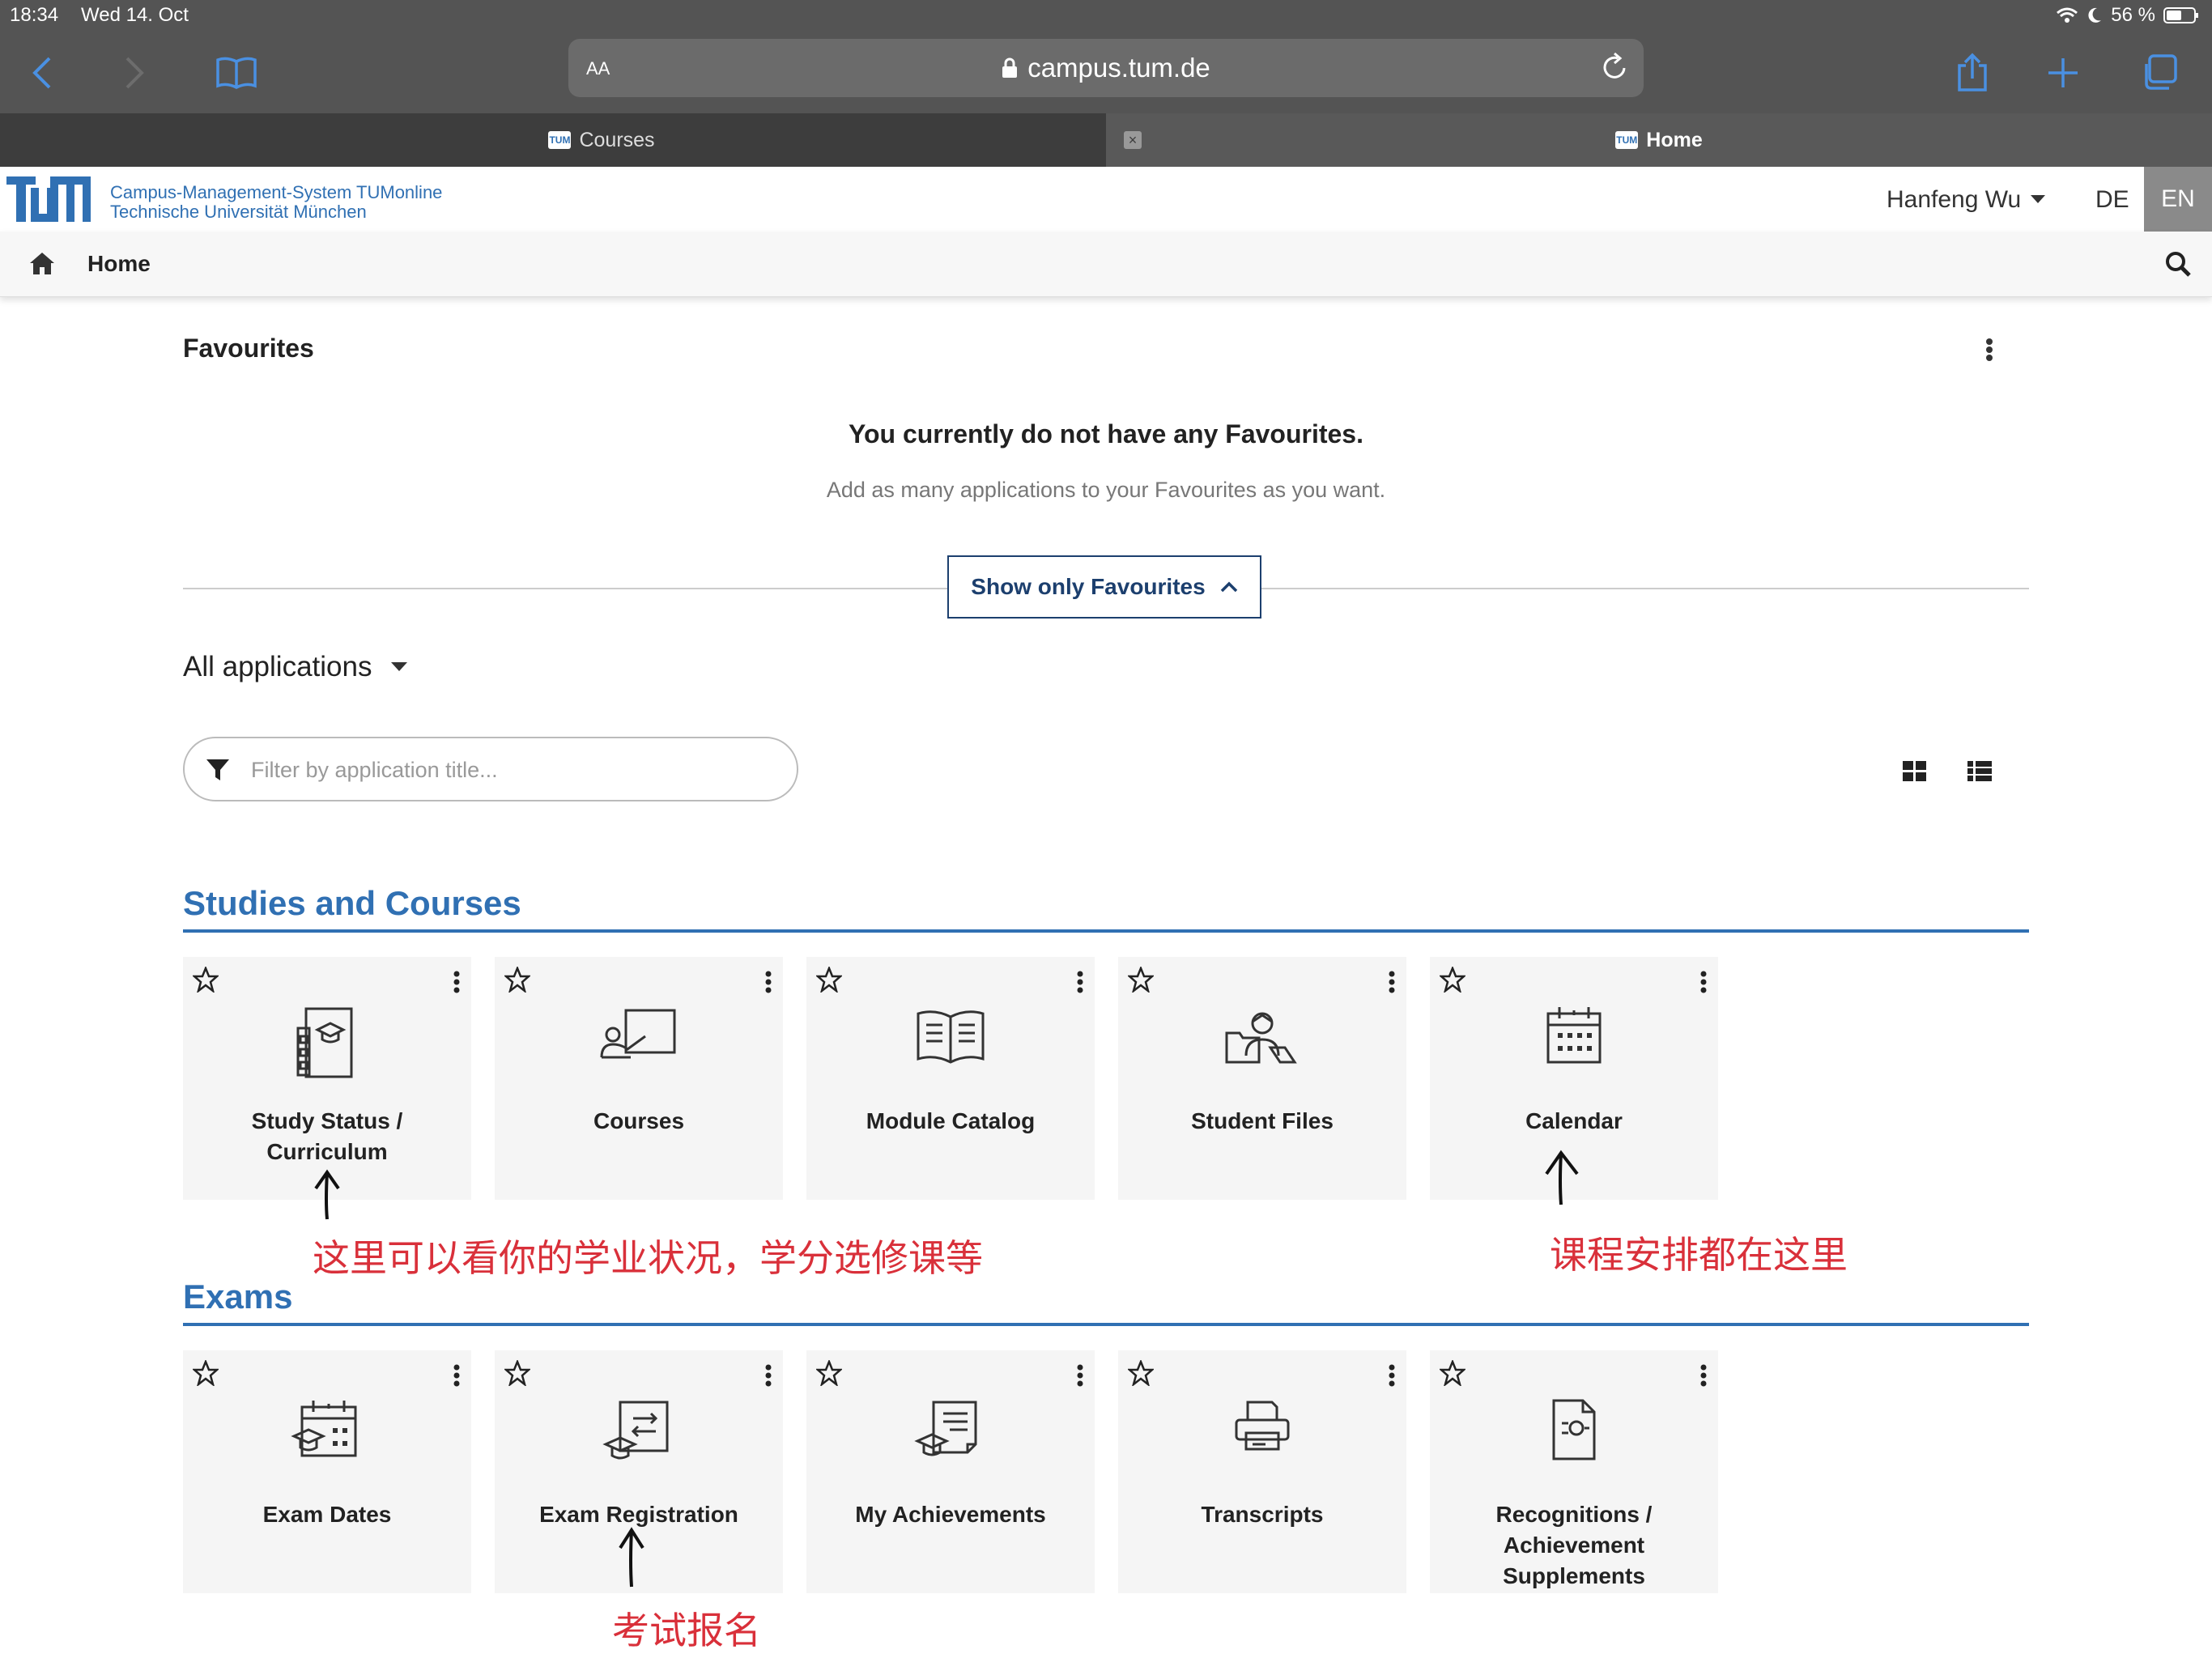  What do you see at coordinates (2112, 200) in the screenshot?
I see `language-de-button: DE` at bounding box center [2112, 200].